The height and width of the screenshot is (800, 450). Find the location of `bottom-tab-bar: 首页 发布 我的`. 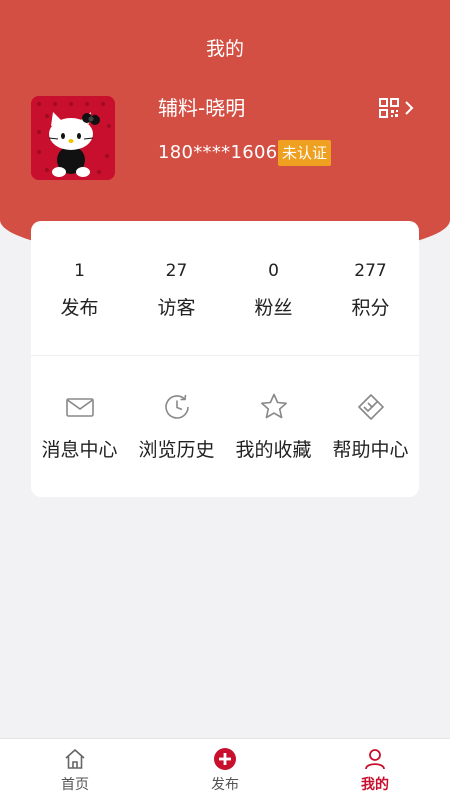

bottom-tab-bar: 首页 发布 我的 is located at coordinates (225, 769).